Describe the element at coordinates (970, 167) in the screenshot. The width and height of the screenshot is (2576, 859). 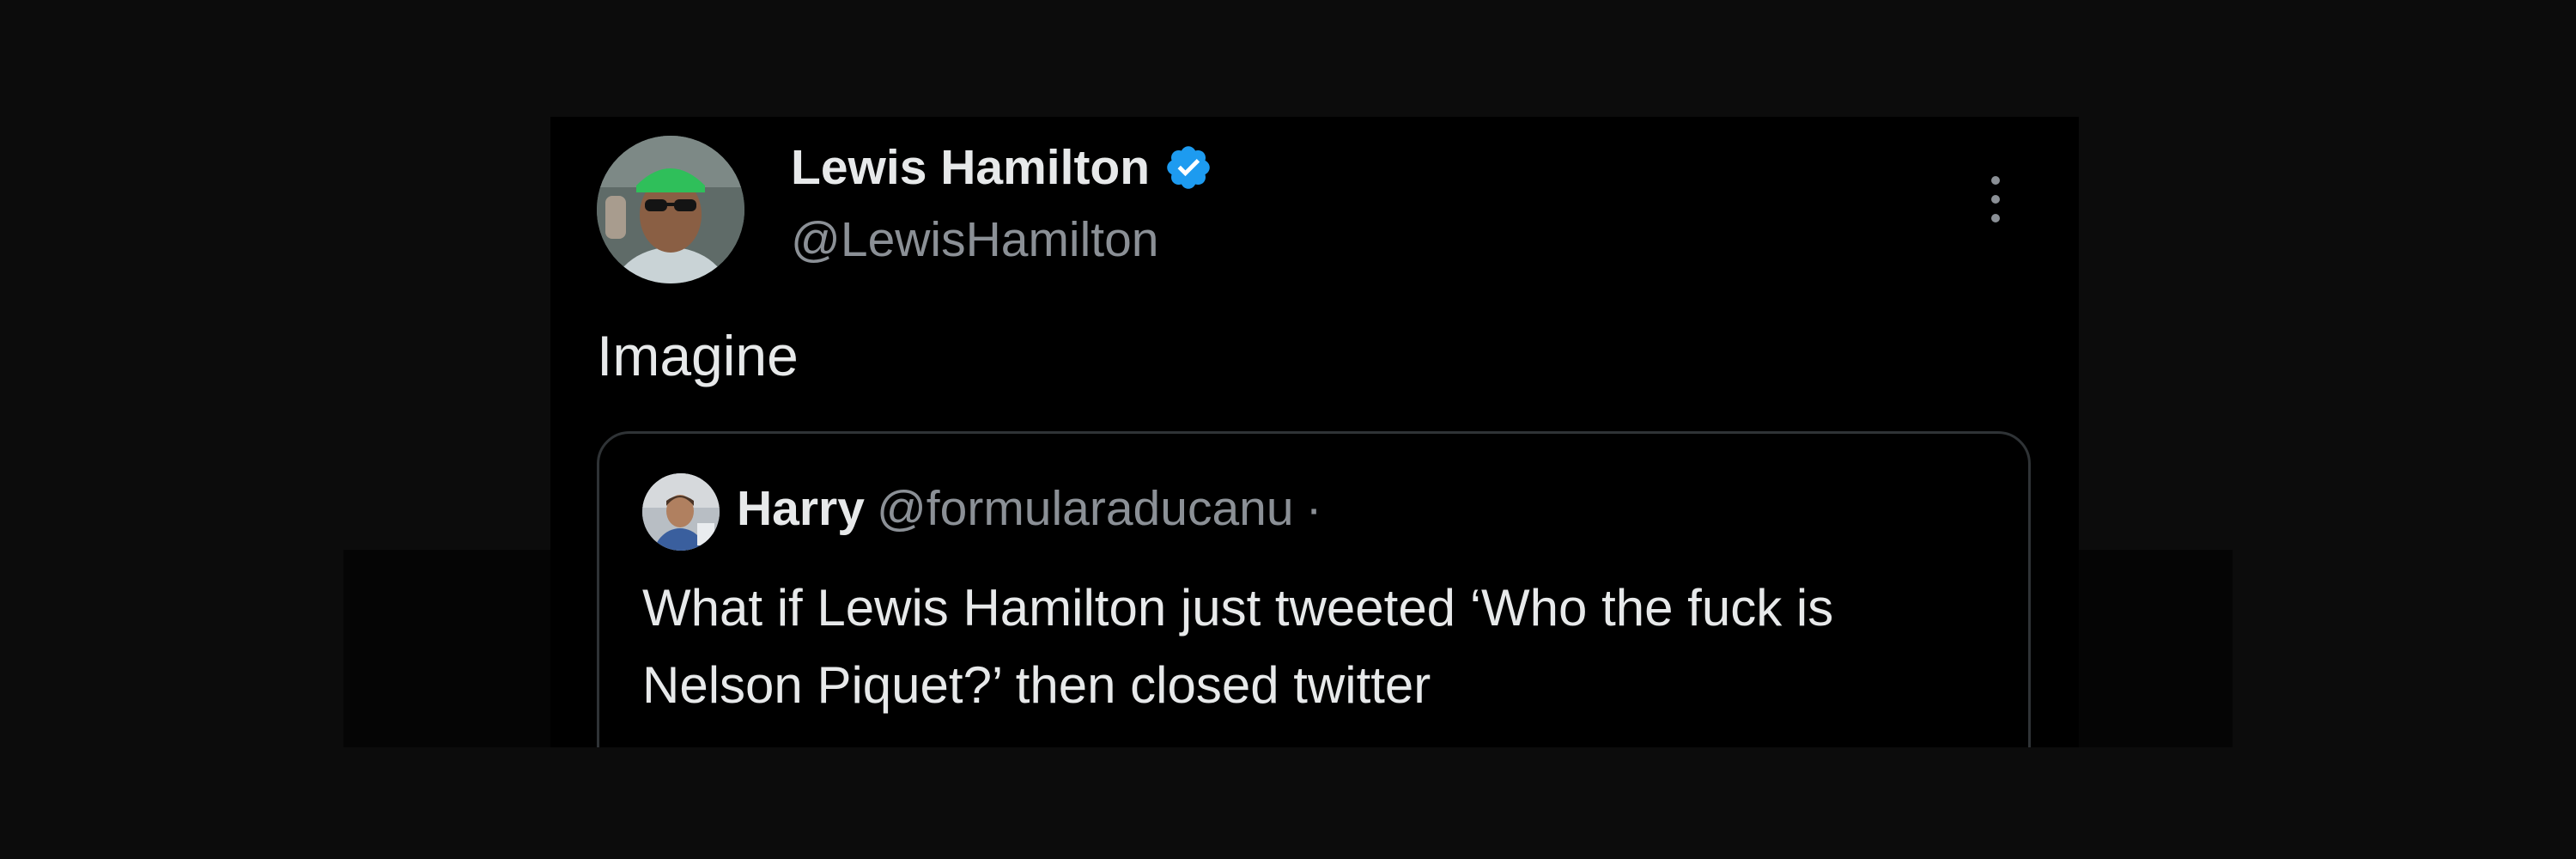
I see `author-name: Lewis Hamilton` at that location.